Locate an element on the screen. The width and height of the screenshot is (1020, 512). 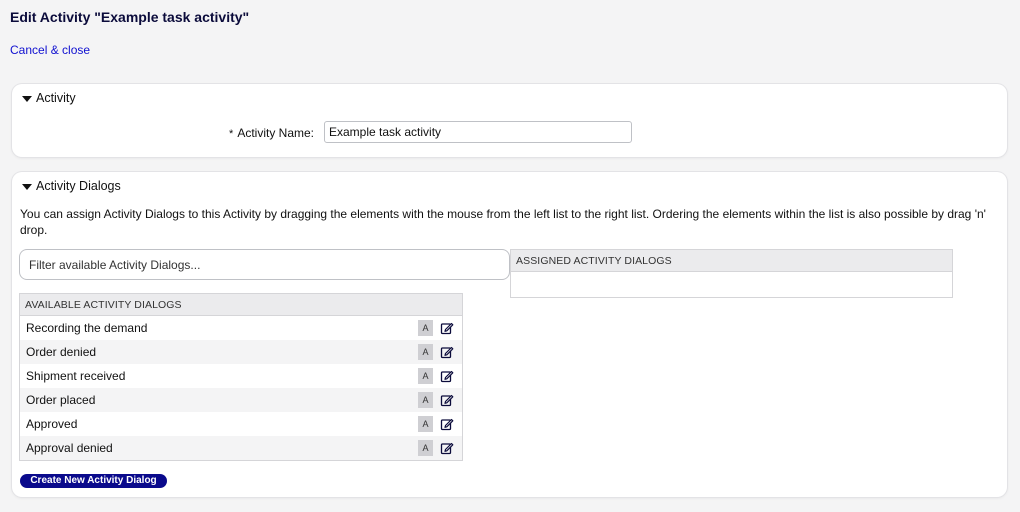
list-item-label: Order placed is located at coordinates (61, 400).